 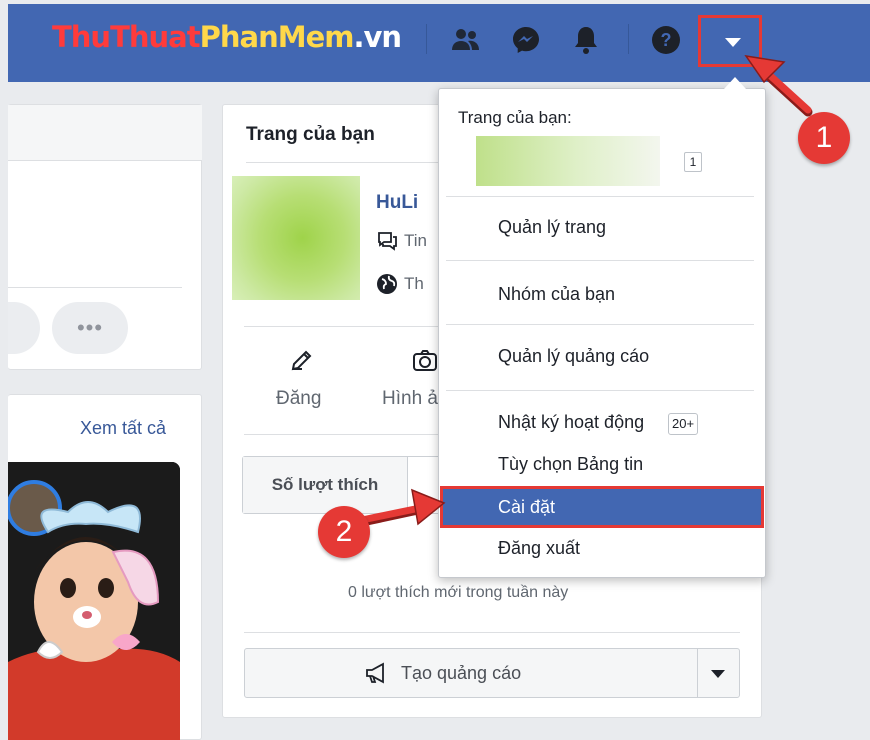 What do you see at coordinates (306, 380) in the screenshot?
I see `post-action-button: Đăng` at bounding box center [306, 380].